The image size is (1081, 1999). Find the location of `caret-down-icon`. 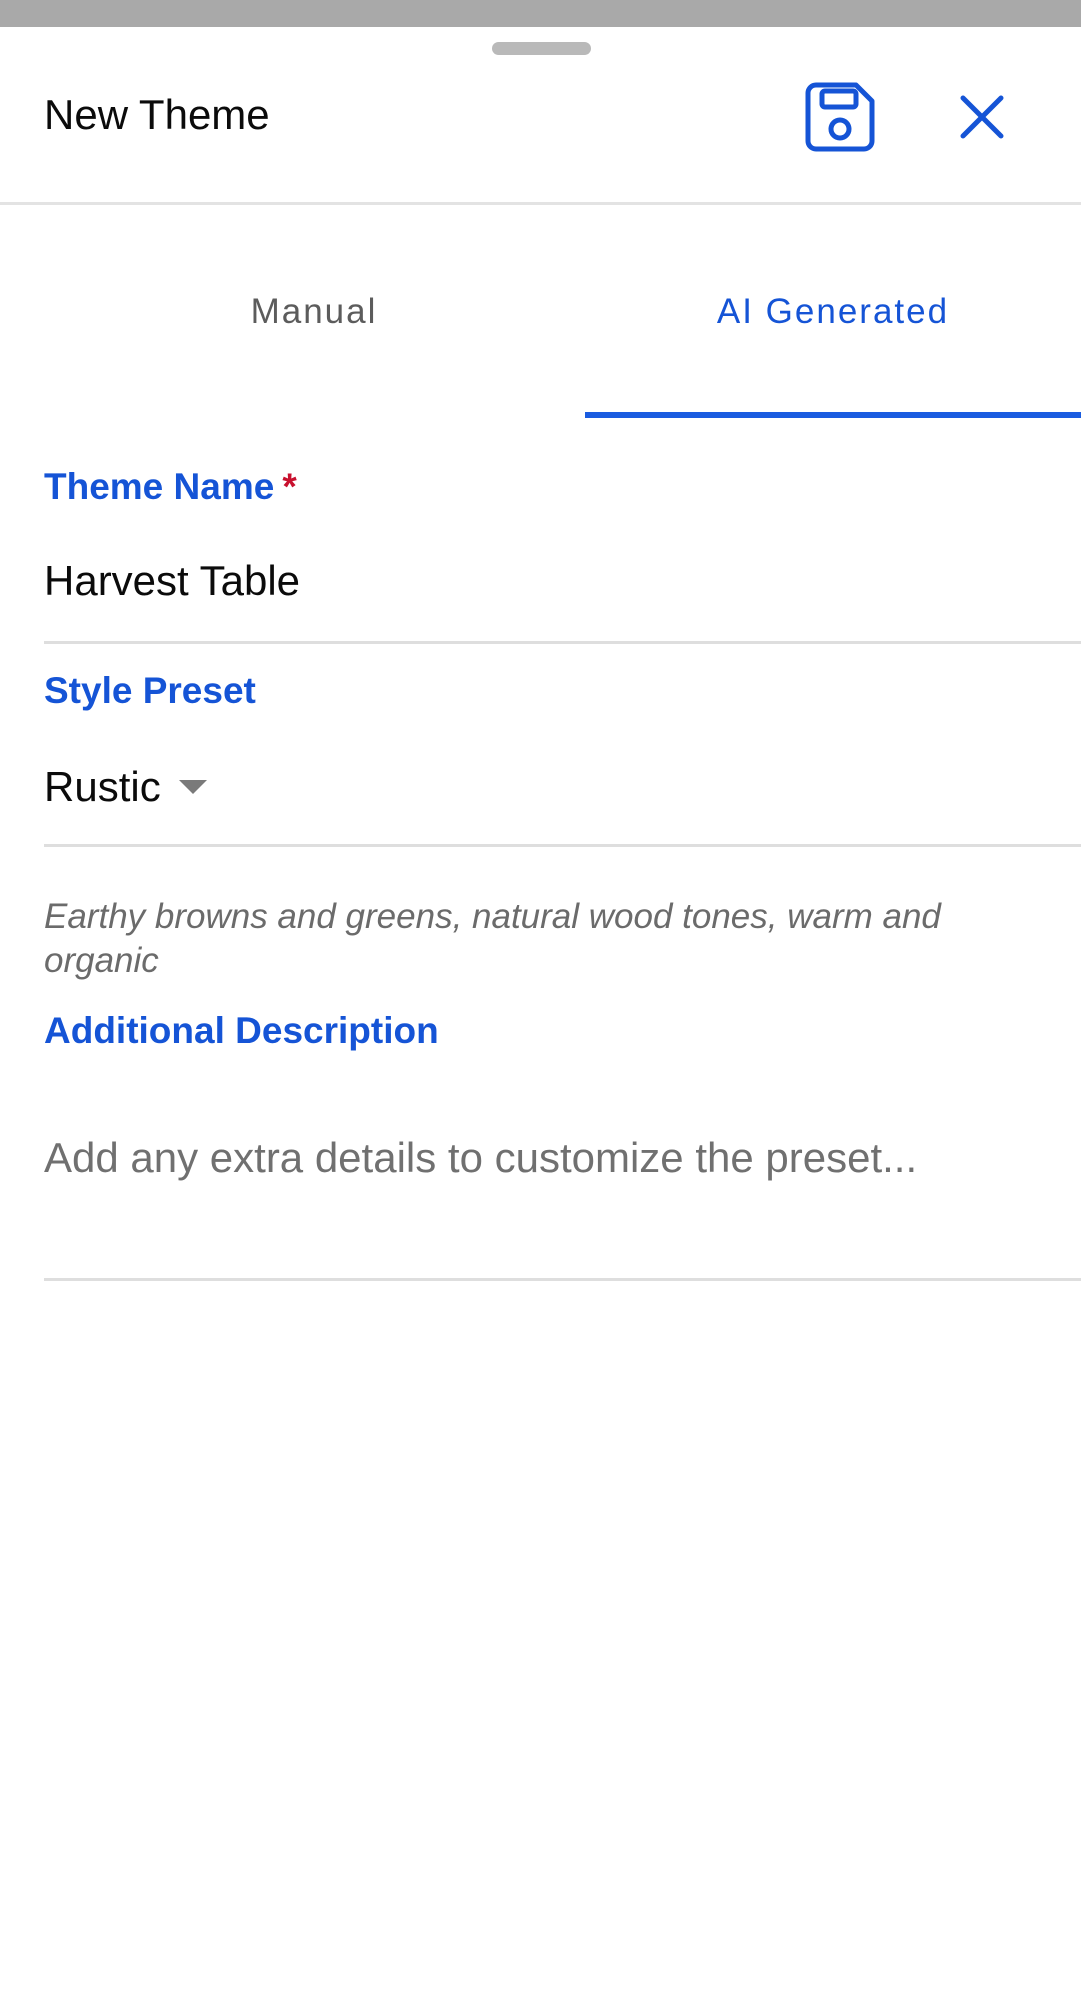

caret-down-icon is located at coordinates (192, 787).